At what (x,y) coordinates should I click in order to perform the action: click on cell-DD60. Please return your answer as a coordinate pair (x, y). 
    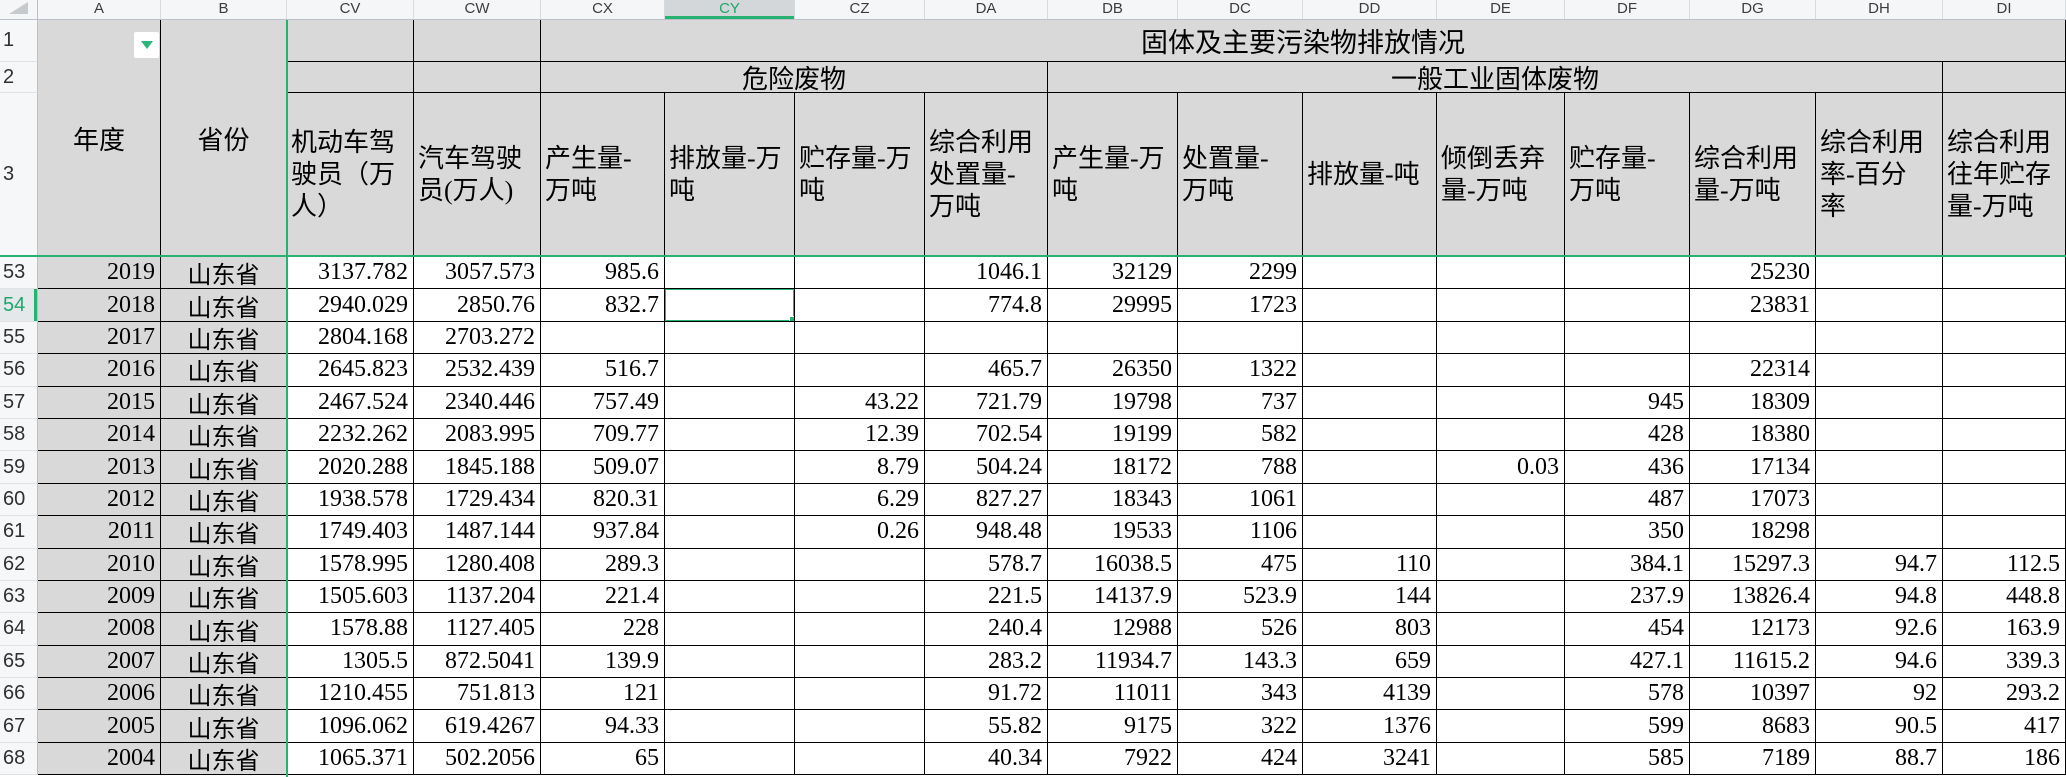
    Looking at the image, I should click on (1370, 500).